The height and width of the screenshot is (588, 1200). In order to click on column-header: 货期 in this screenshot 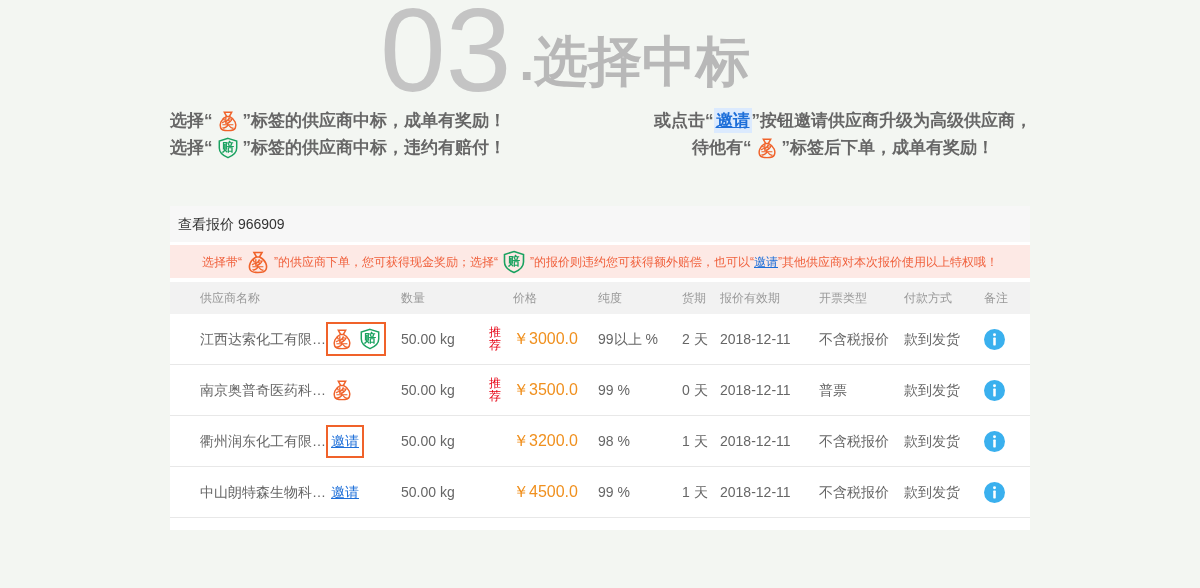, I will do `click(694, 298)`.